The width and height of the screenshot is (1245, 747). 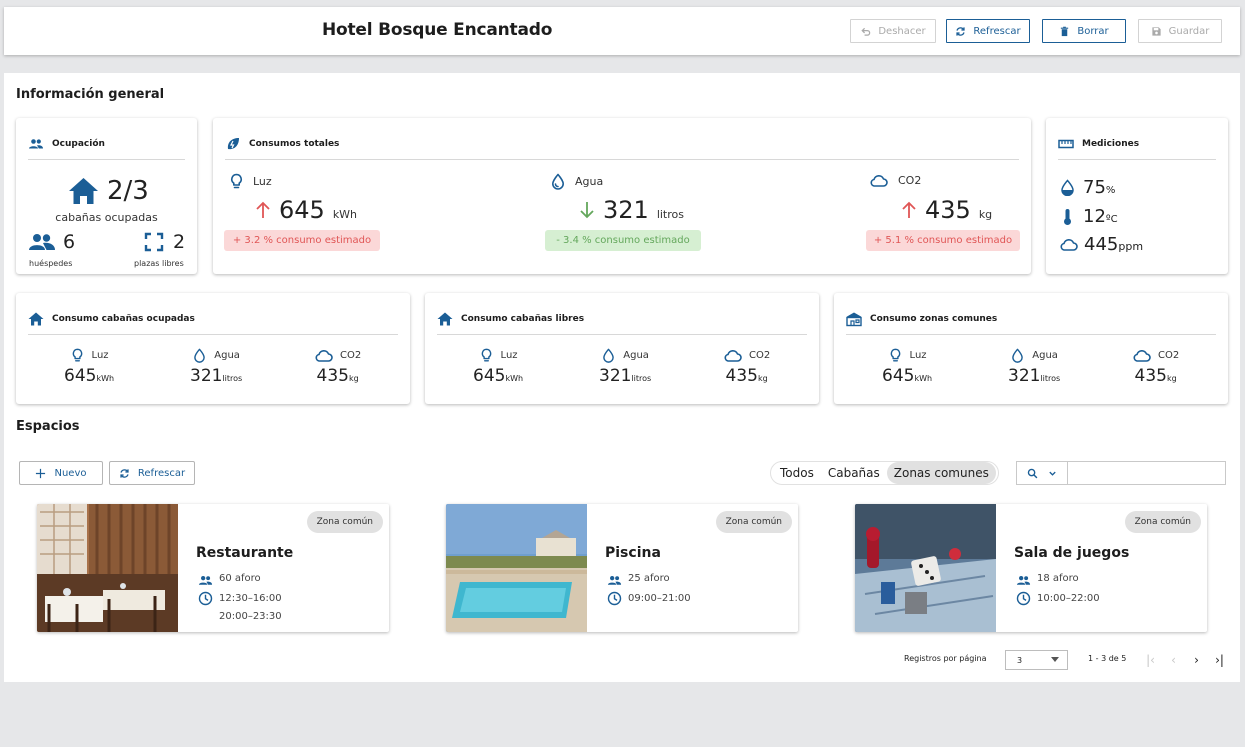 I want to click on last-page-icon: ›|, so click(x=1219, y=660).